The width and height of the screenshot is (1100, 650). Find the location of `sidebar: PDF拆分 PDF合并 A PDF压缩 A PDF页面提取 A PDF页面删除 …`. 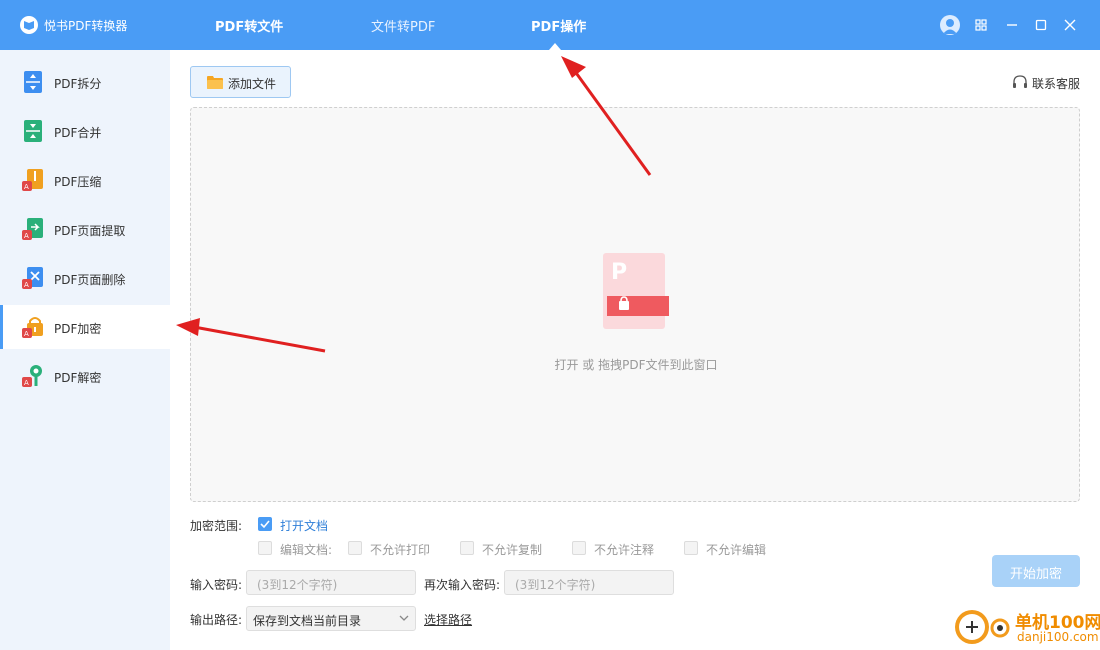

sidebar: PDF拆分 PDF合并 A PDF压缩 A PDF页面提取 A PDF页面删除 … is located at coordinates (85, 350).